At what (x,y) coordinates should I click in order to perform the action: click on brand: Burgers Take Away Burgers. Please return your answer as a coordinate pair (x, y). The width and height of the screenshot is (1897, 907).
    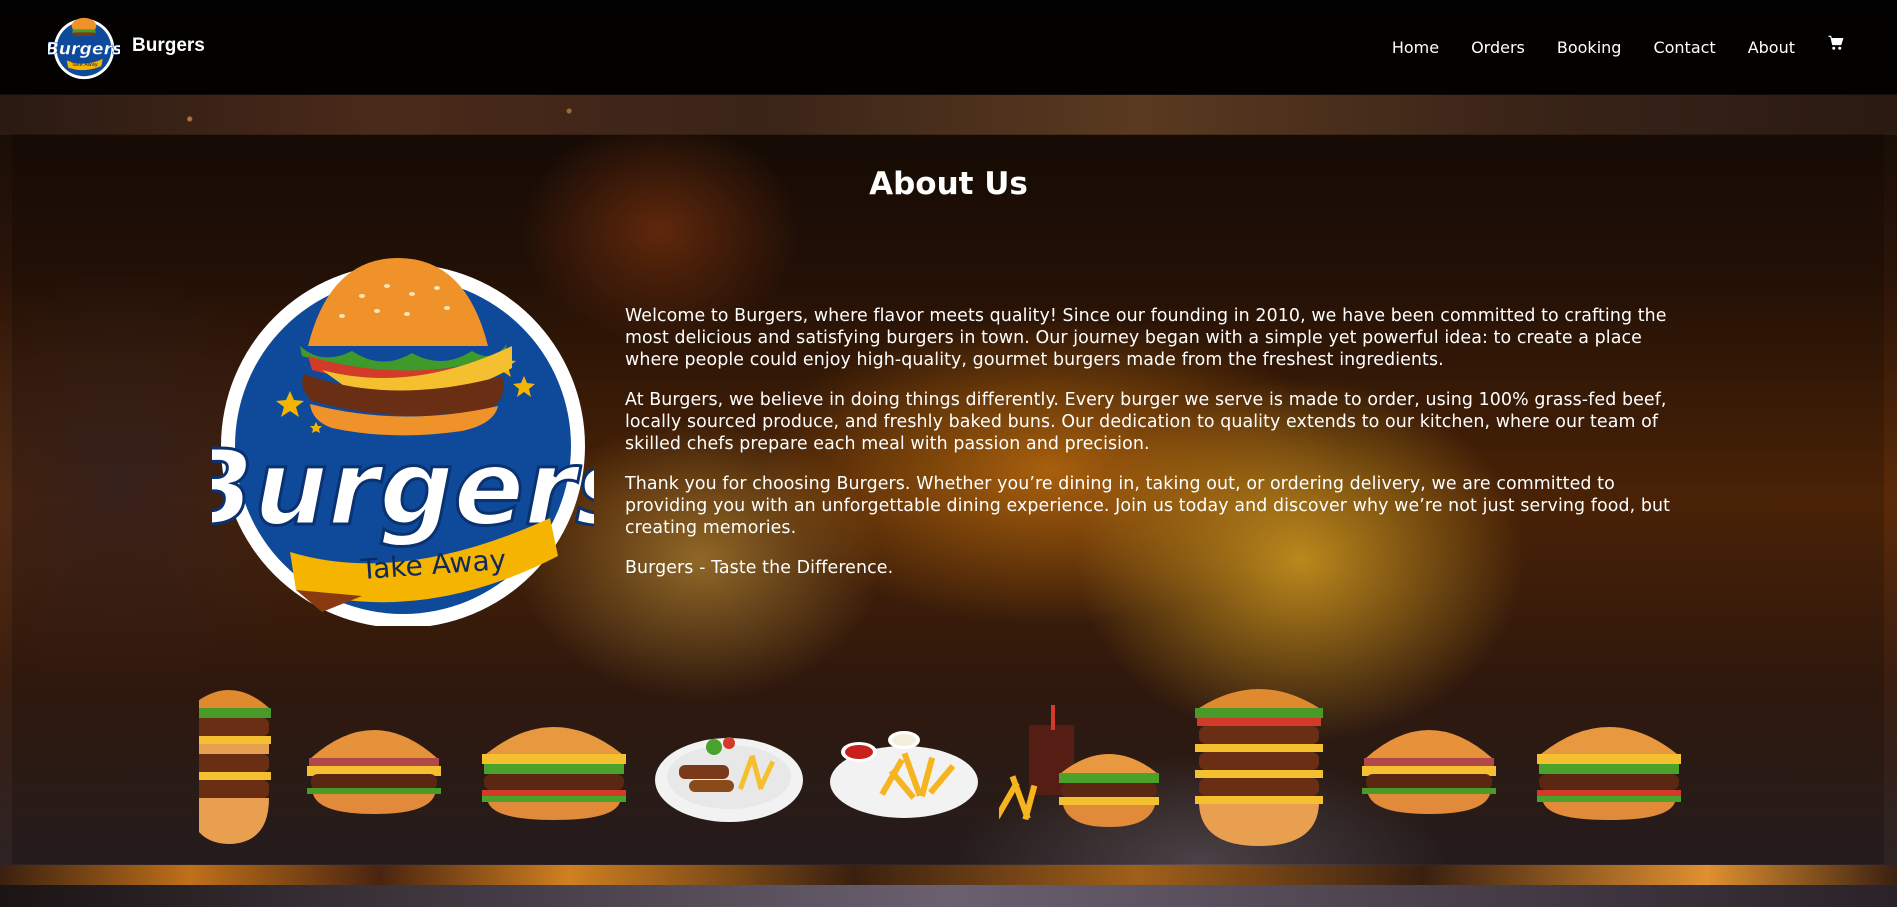
    Looking at the image, I should click on (126, 46).